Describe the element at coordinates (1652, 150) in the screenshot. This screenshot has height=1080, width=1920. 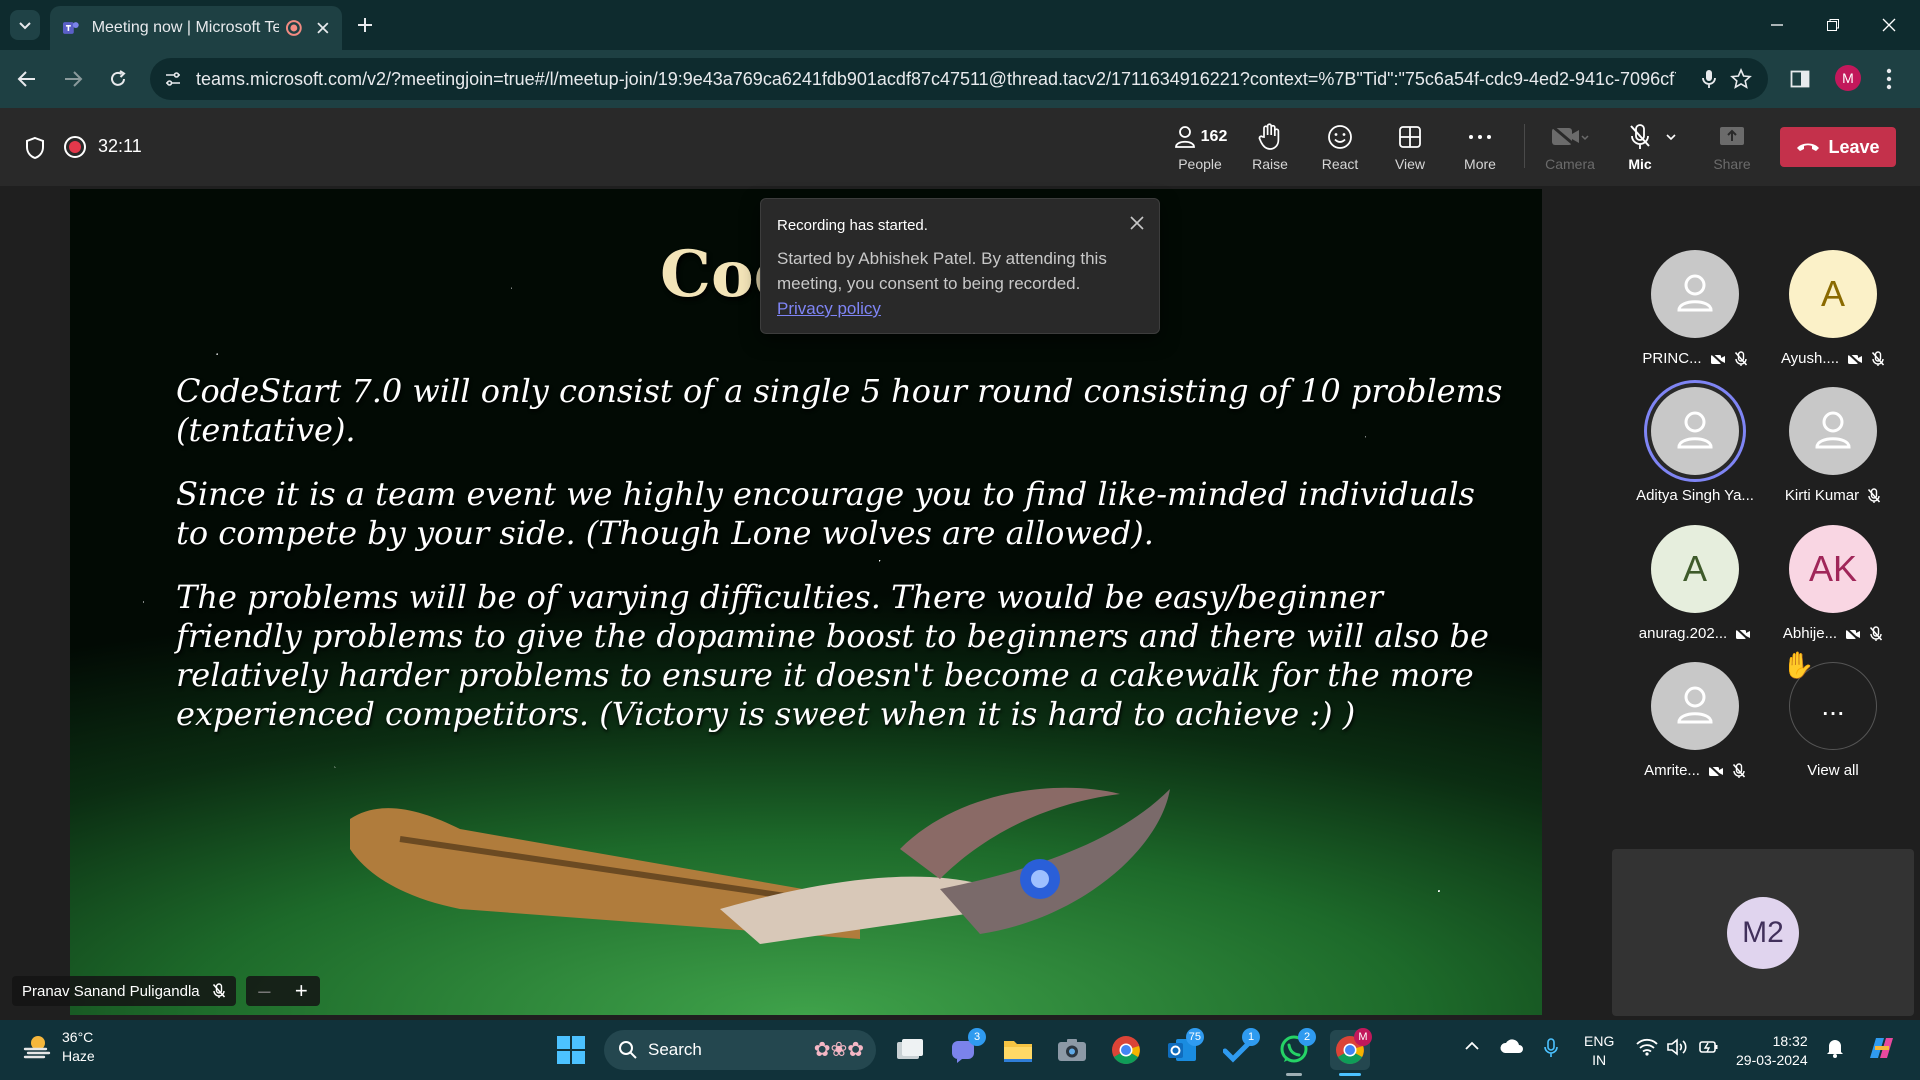
I see `mic-button: Mic` at that location.